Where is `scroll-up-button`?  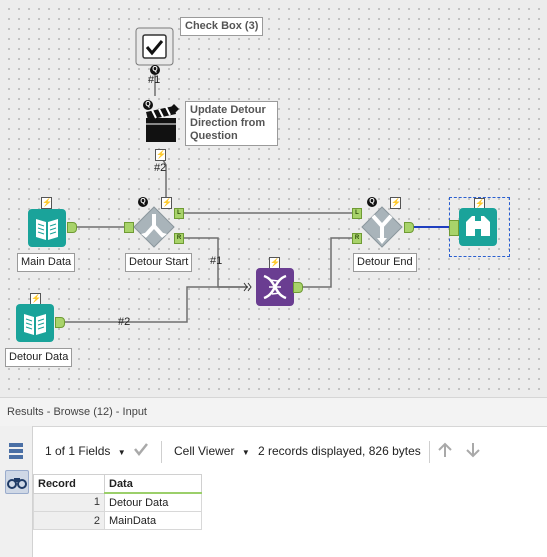
scroll-up-button is located at coordinates (445, 451).